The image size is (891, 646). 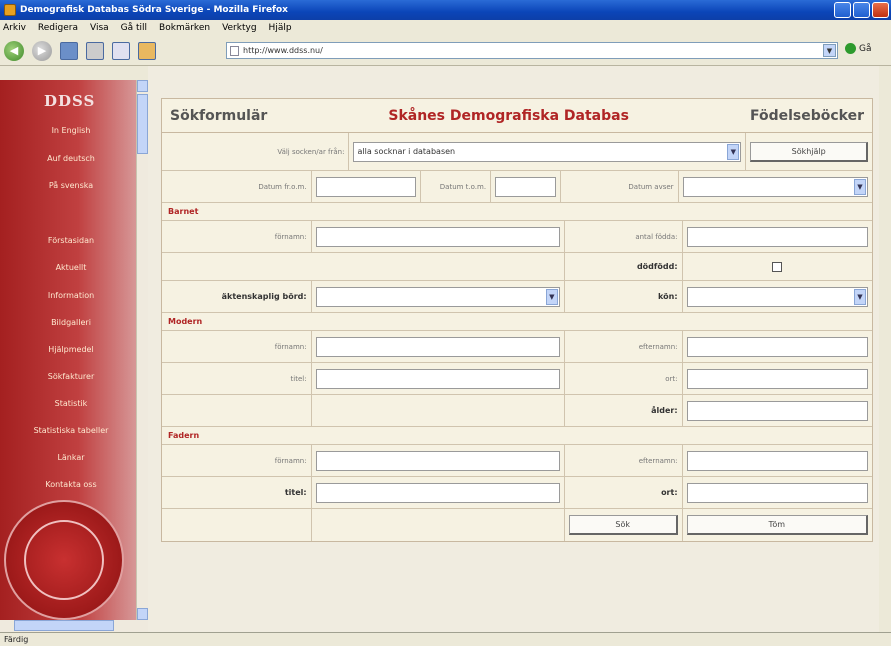 I want to click on sidebar-link-gallery: Bildgalleri, so click(x=71, y=322).